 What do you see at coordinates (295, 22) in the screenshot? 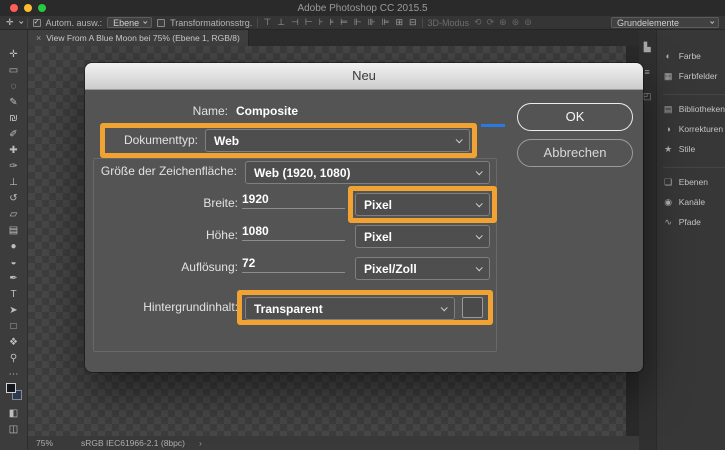
I see `align-icon: ⊣` at bounding box center [295, 22].